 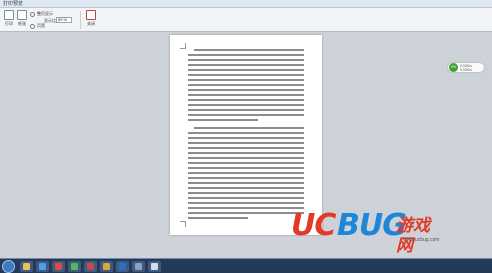 I want to click on taskbar-app-wps, so click(x=154, y=266).